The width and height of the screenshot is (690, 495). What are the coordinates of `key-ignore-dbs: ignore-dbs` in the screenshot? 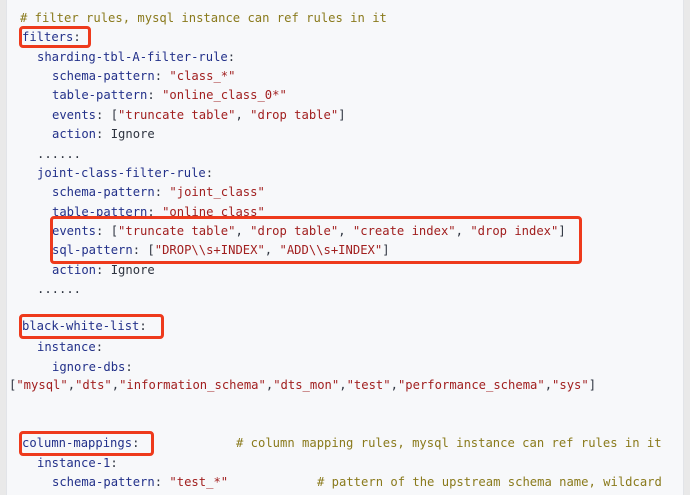 It's located at (89, 367).